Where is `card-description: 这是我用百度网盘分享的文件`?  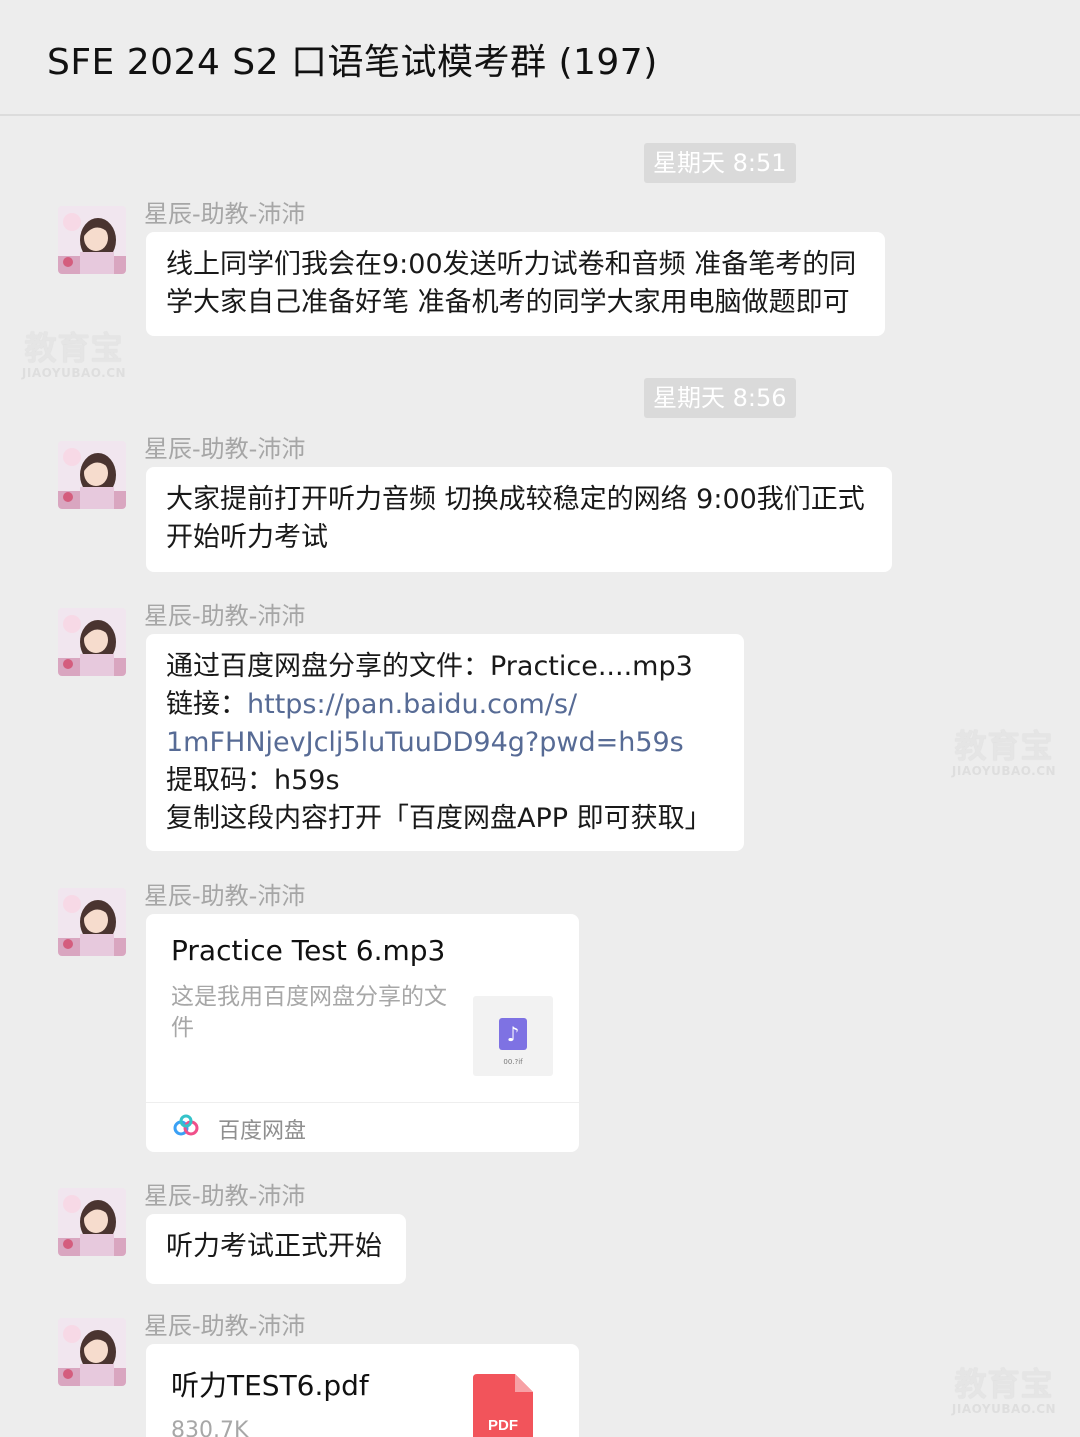
card-description: 这是我用百度网盘分享的文件 is located at coordinates (309, 1012).